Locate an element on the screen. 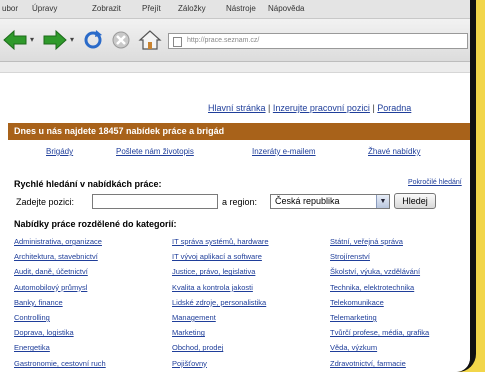 The width and height of the screenshot is (485, 372). subnav-brigady: Brigády is located at coordinates (59, 151).